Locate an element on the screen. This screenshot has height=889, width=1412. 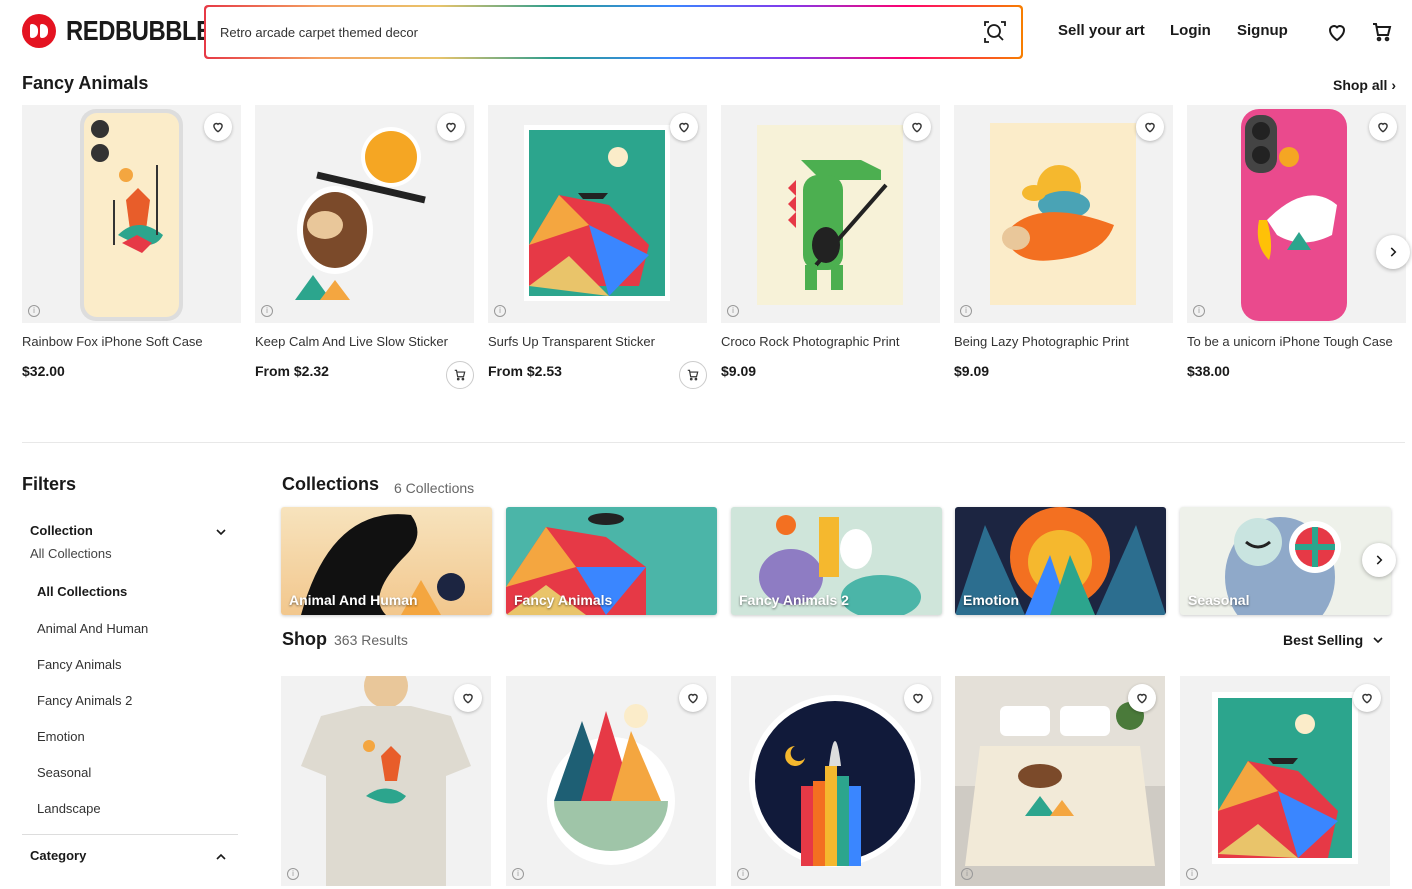
filter-item-seasonal: Seasonal is located at coordinates (64, 772).